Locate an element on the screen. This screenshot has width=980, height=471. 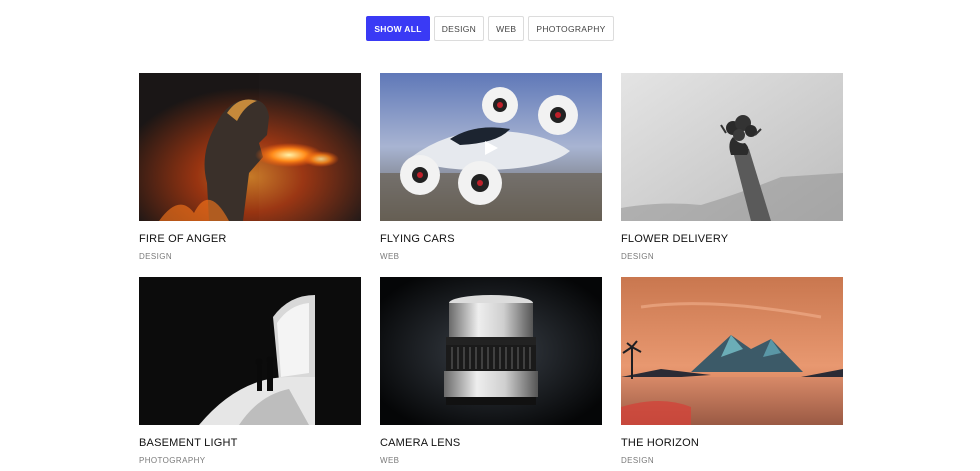
portfolio-filter-bar: SHOW ALL DESIGN WEB PHOTOGRAPHY is located at coordinates (490, 28).